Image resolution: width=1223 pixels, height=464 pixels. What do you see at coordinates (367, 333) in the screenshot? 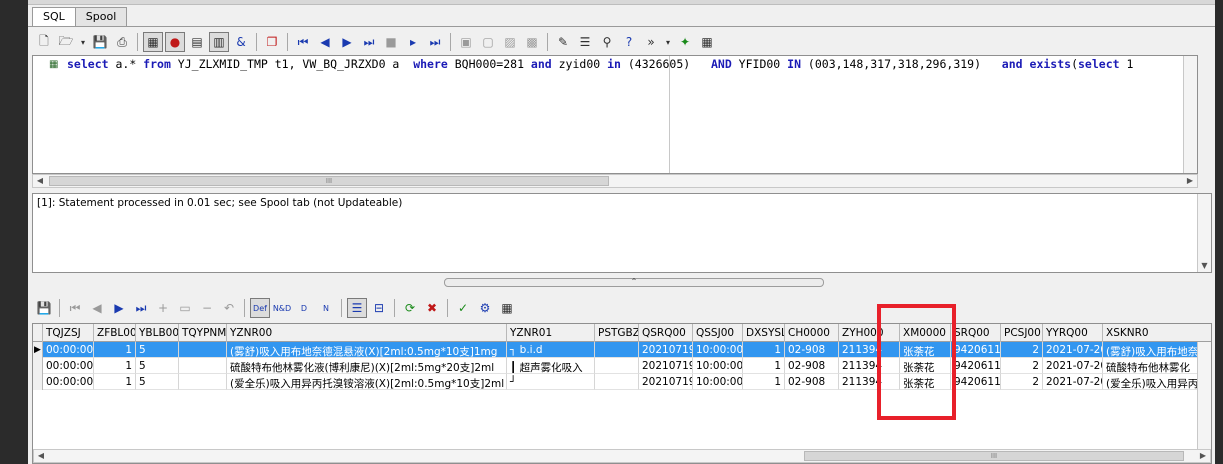
I see `column-header-yznr00: YZNR00` at bounding box center [367, 333].